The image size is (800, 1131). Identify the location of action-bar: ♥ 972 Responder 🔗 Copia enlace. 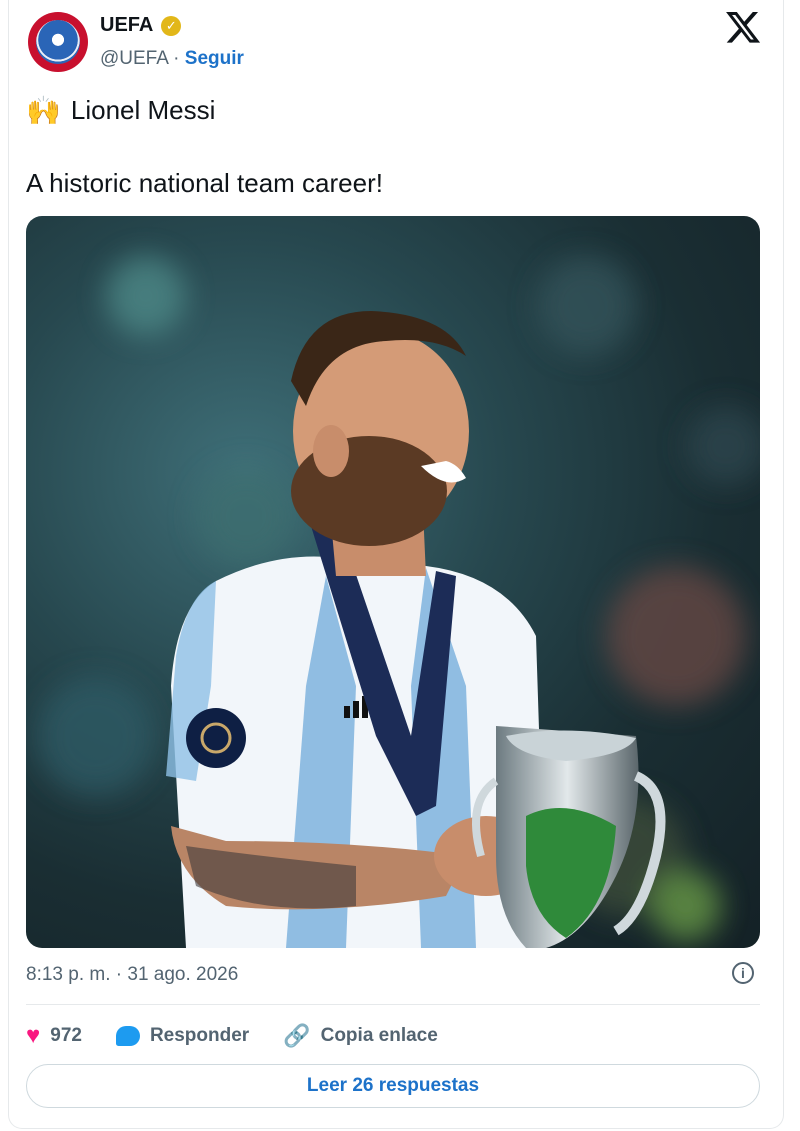
(249, 1036).